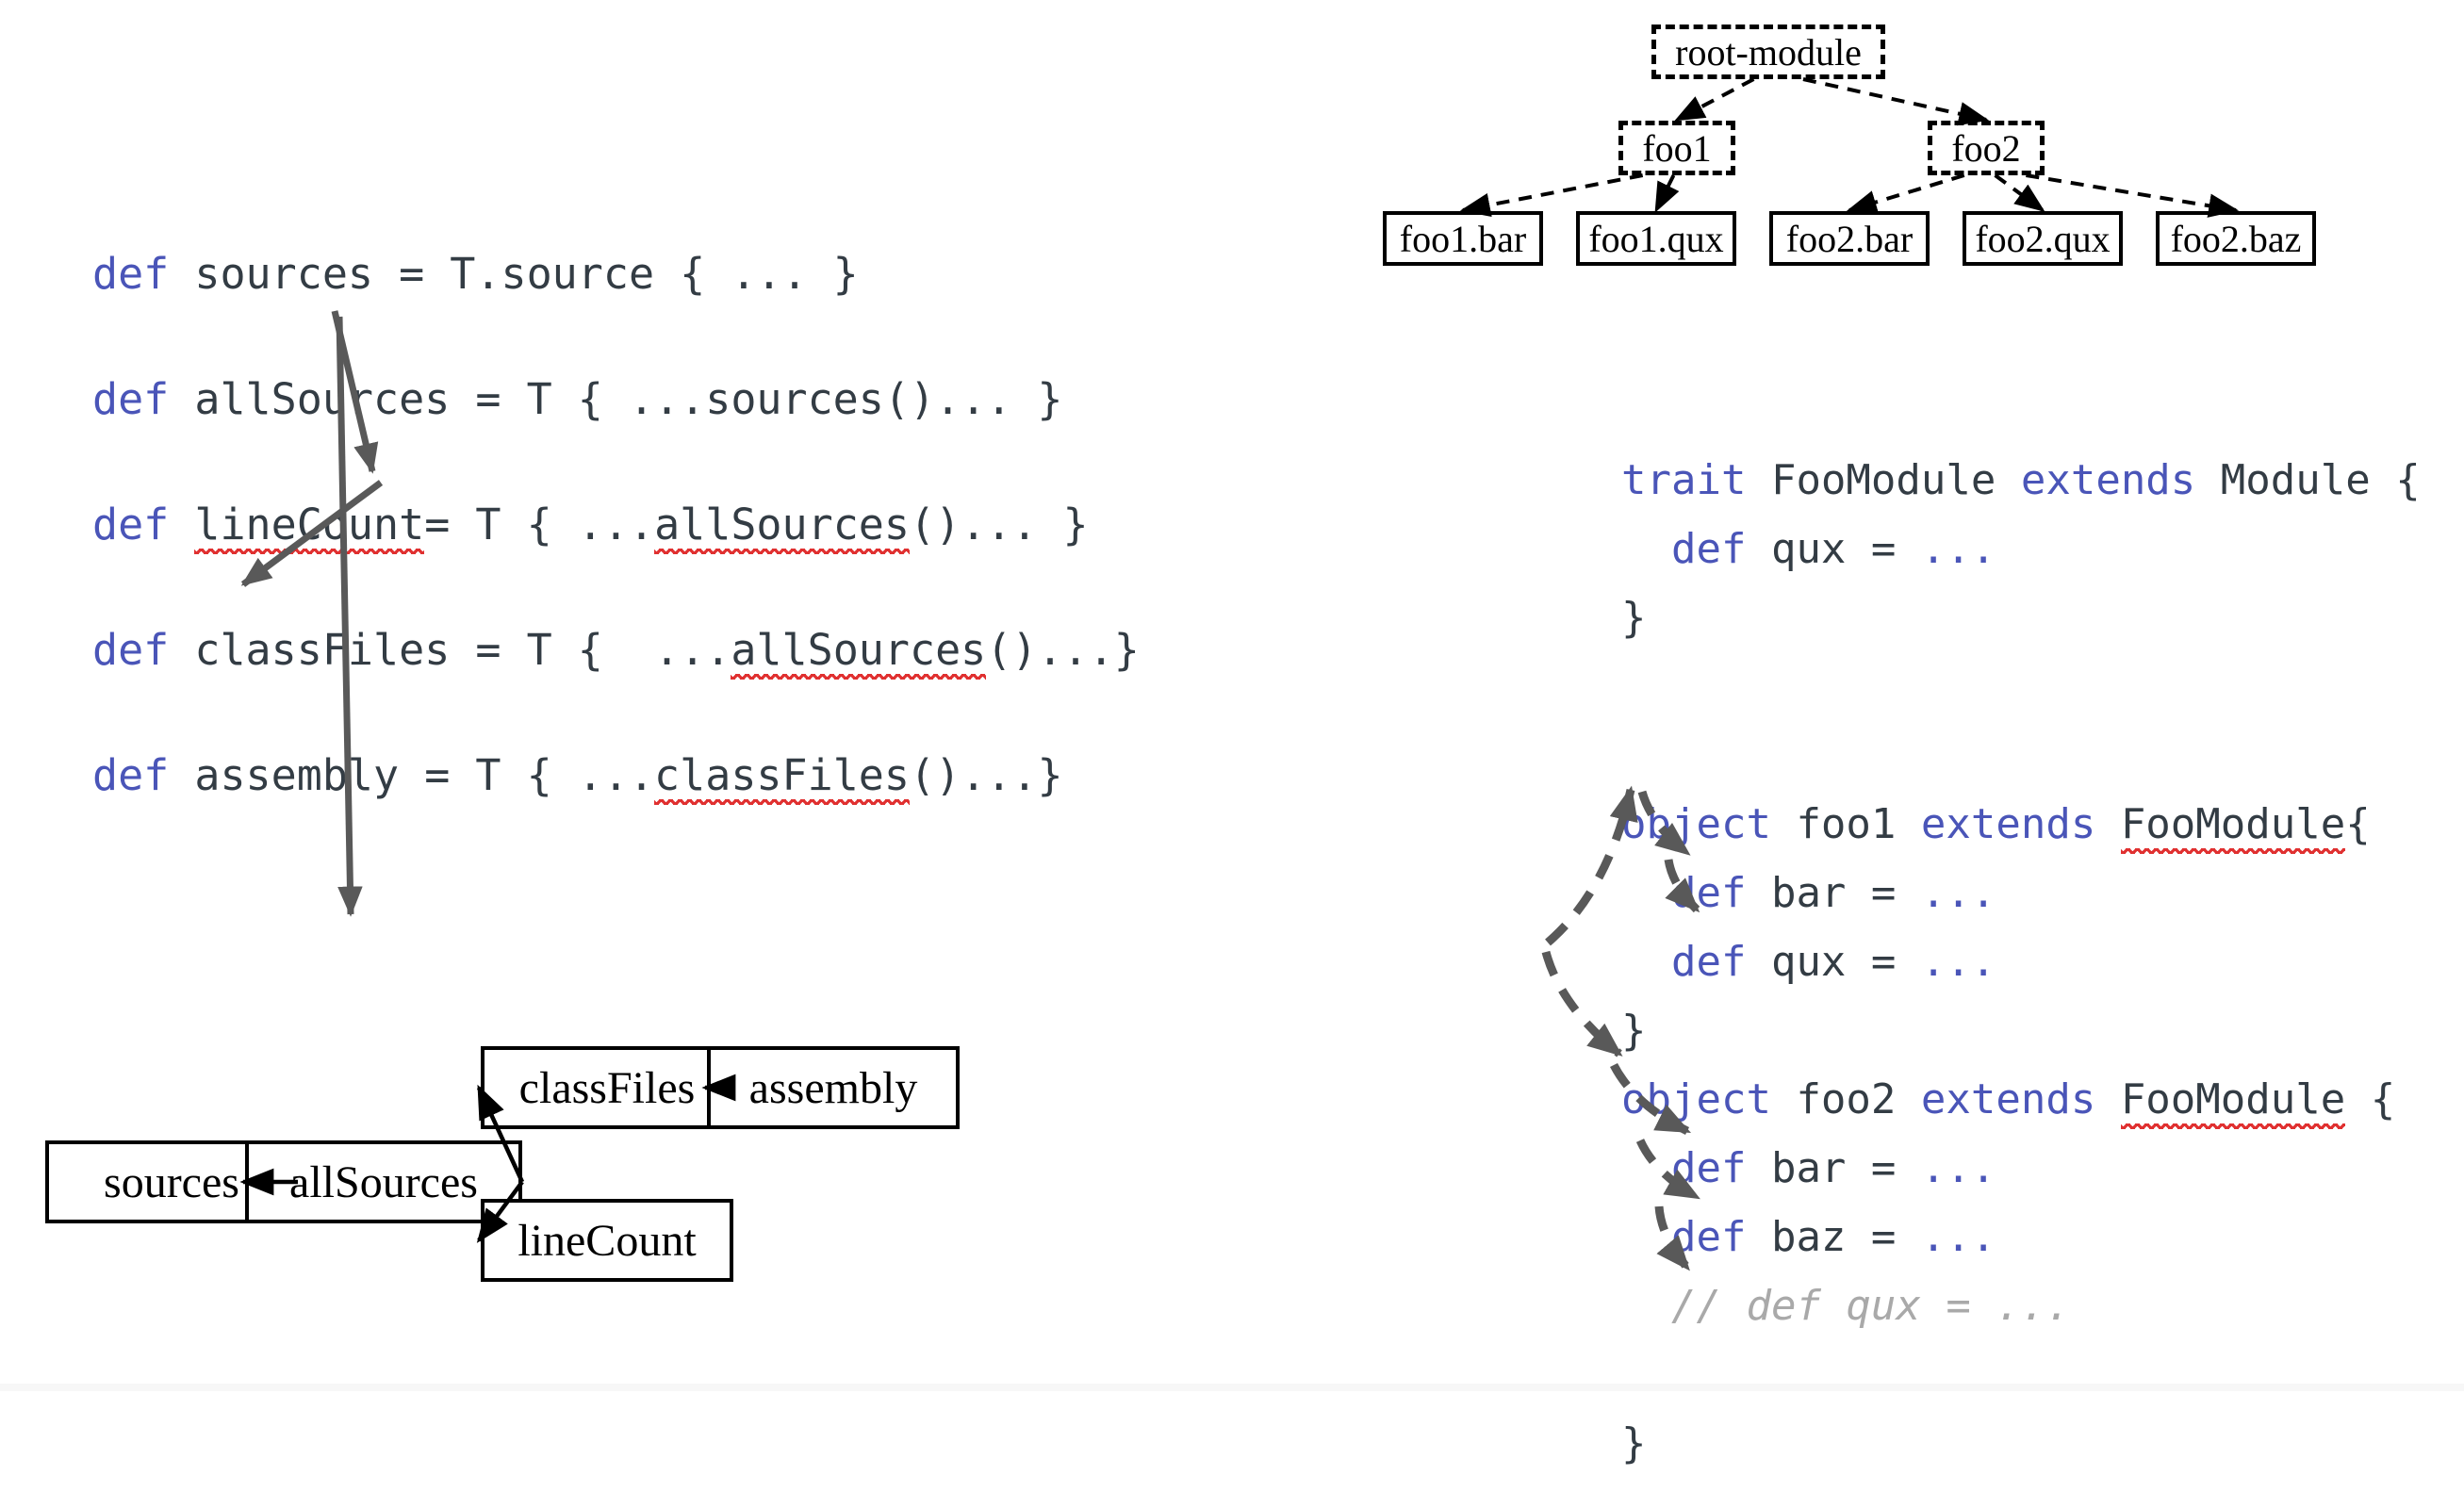  I want to click on tree-node-foo2-baz: foo2.baz, so click(2236, 238).